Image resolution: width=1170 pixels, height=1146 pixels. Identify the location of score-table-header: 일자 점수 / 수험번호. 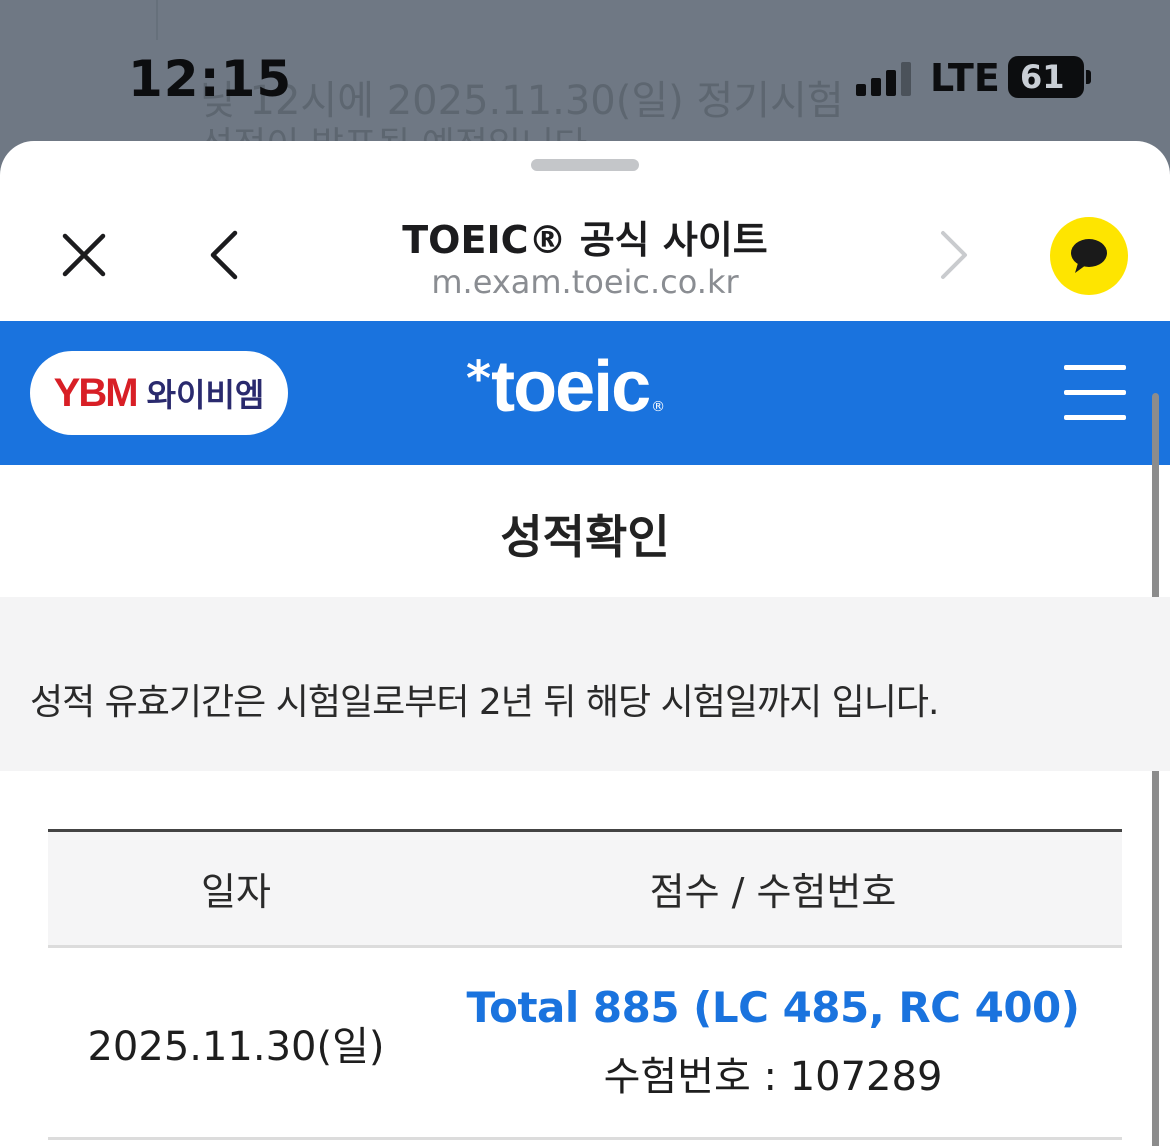
(585, 888).